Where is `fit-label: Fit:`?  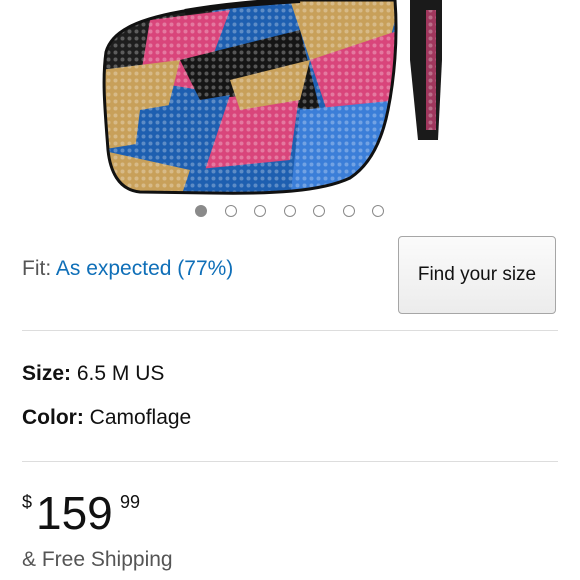 fit-label: Fit: is located at coordinates (37, 268).